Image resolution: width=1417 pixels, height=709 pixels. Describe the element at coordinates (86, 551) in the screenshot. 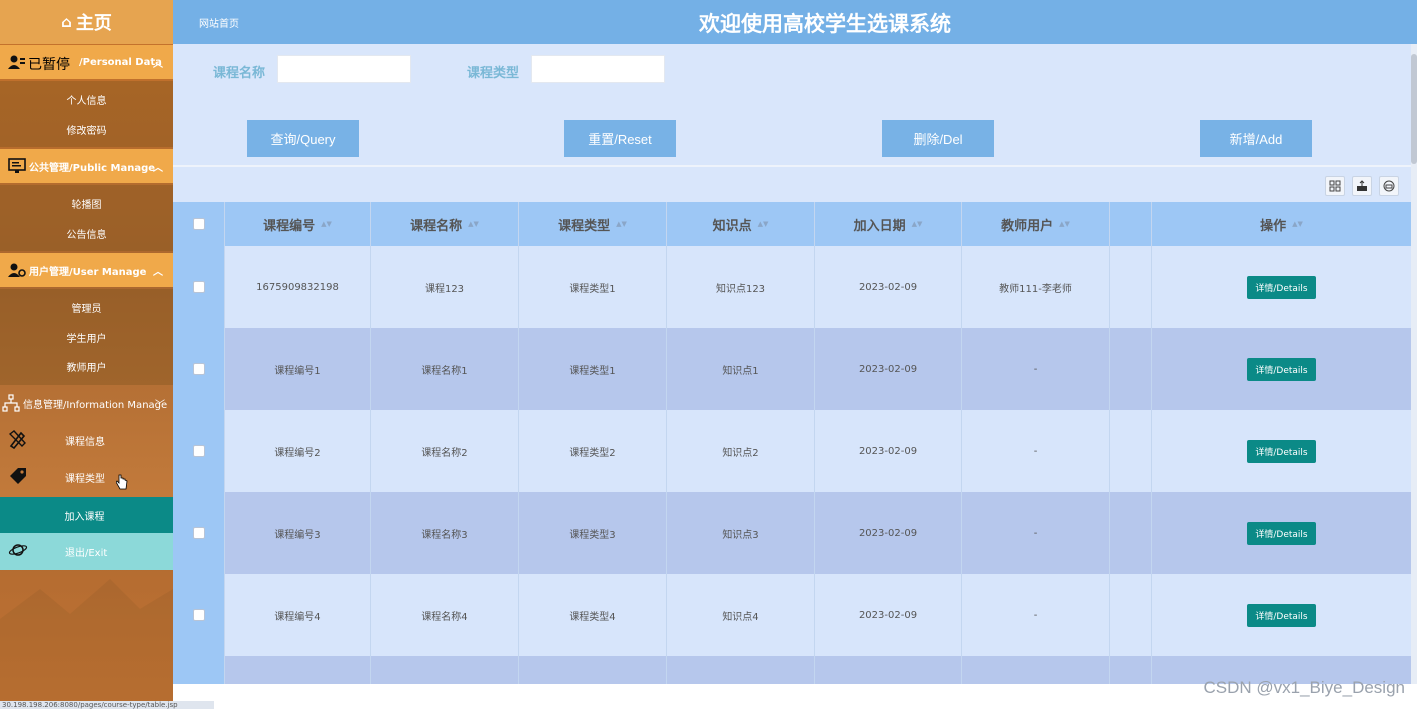

I see `sidebar-item-exit: 退出/Exit` at that location.